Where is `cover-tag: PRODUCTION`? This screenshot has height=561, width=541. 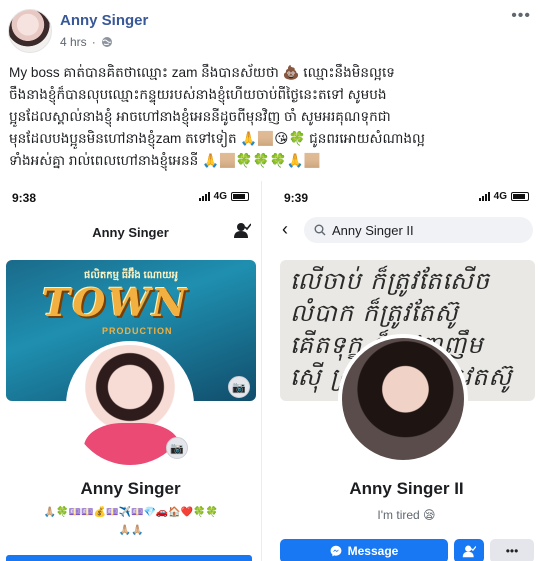
cover-tag: PRODUCTION is located at coordinates (137, 331).